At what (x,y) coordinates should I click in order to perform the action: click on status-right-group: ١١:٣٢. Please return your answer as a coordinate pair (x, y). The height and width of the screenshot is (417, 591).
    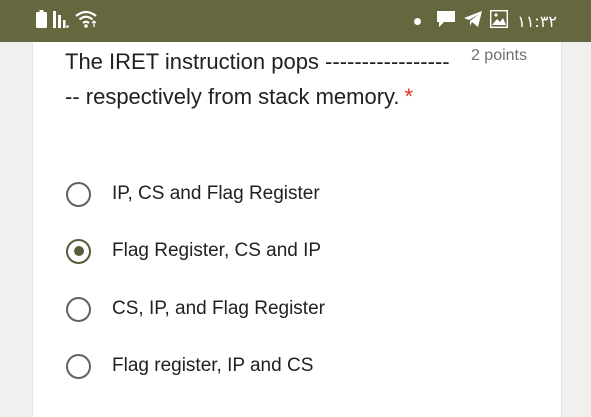
    Looking at the image, I should click on (485, 21).